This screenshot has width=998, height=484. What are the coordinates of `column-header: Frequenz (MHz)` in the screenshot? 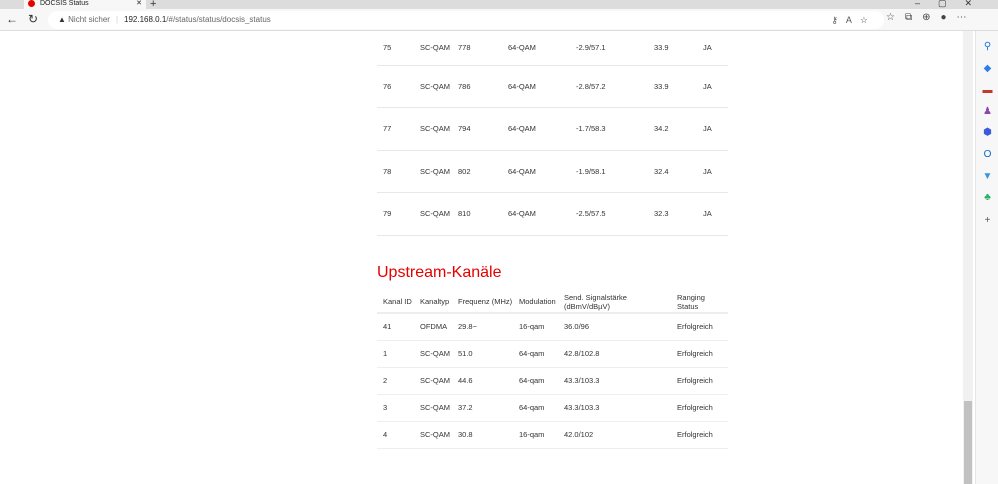 It's located at (482, 302).